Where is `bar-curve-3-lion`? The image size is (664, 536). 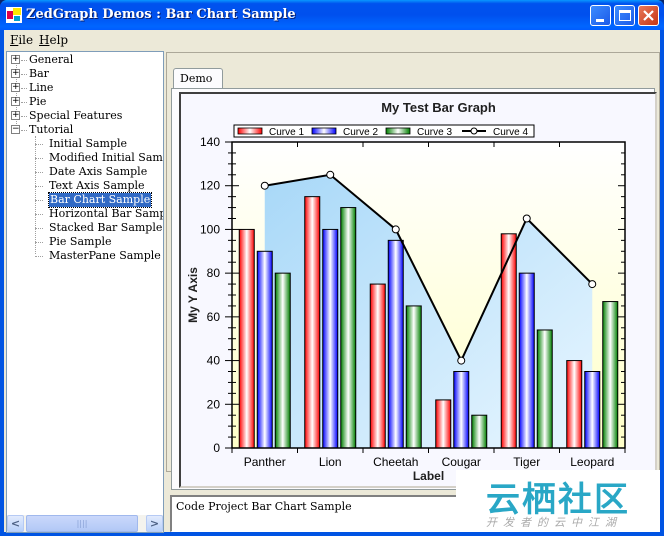
bar-curve-3-lion is located at coordinates (348, 328).